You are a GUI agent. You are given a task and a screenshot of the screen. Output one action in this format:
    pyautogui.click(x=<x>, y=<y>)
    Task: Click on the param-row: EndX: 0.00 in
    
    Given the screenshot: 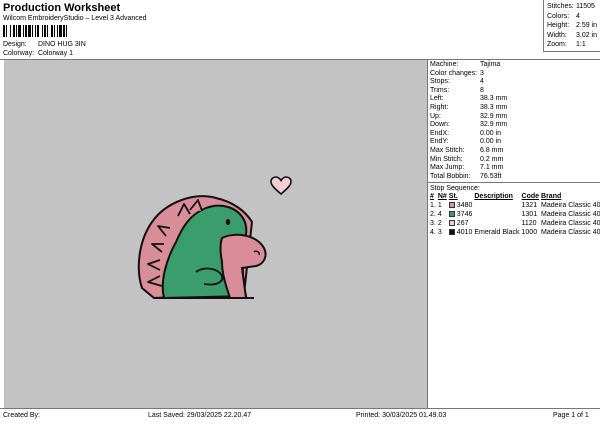 What is the action you would take?
    pyautogui.click(x=515, y=134)
    